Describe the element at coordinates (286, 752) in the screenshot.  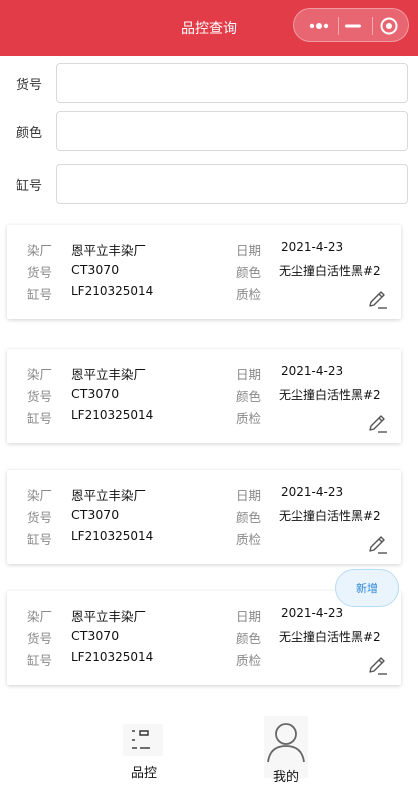
I see `tab-mine: 我的` at that location.